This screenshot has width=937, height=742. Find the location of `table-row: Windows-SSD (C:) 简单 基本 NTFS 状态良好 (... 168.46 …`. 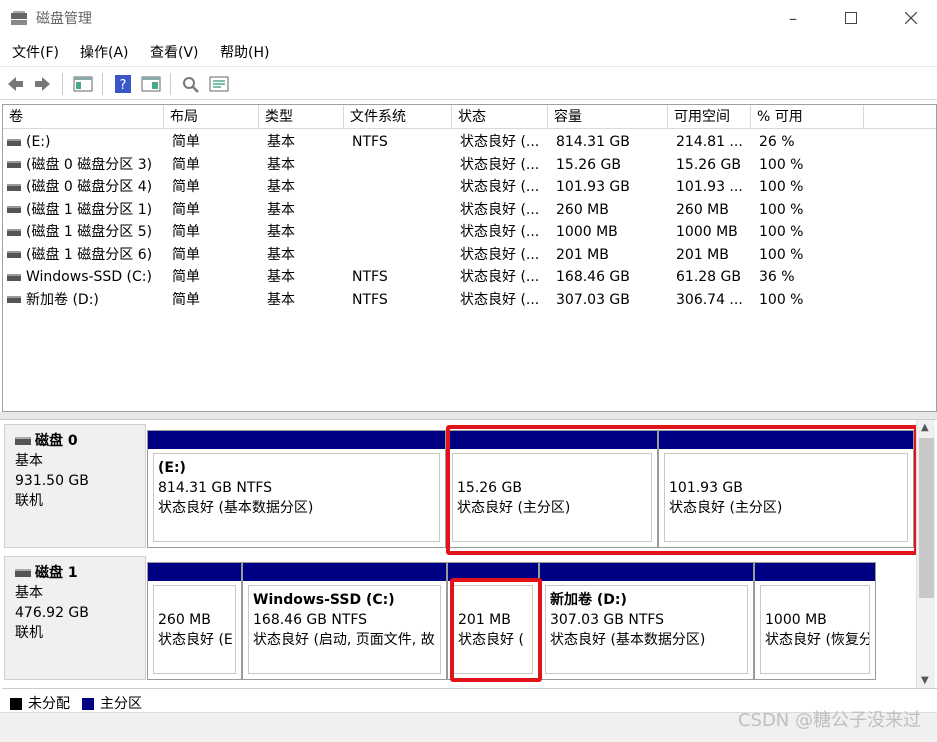

table-row: Windows-SSD (C:) 简单 基本 NTFS 状态良好 (... 168.46 … is located at coordinates (469, 277).